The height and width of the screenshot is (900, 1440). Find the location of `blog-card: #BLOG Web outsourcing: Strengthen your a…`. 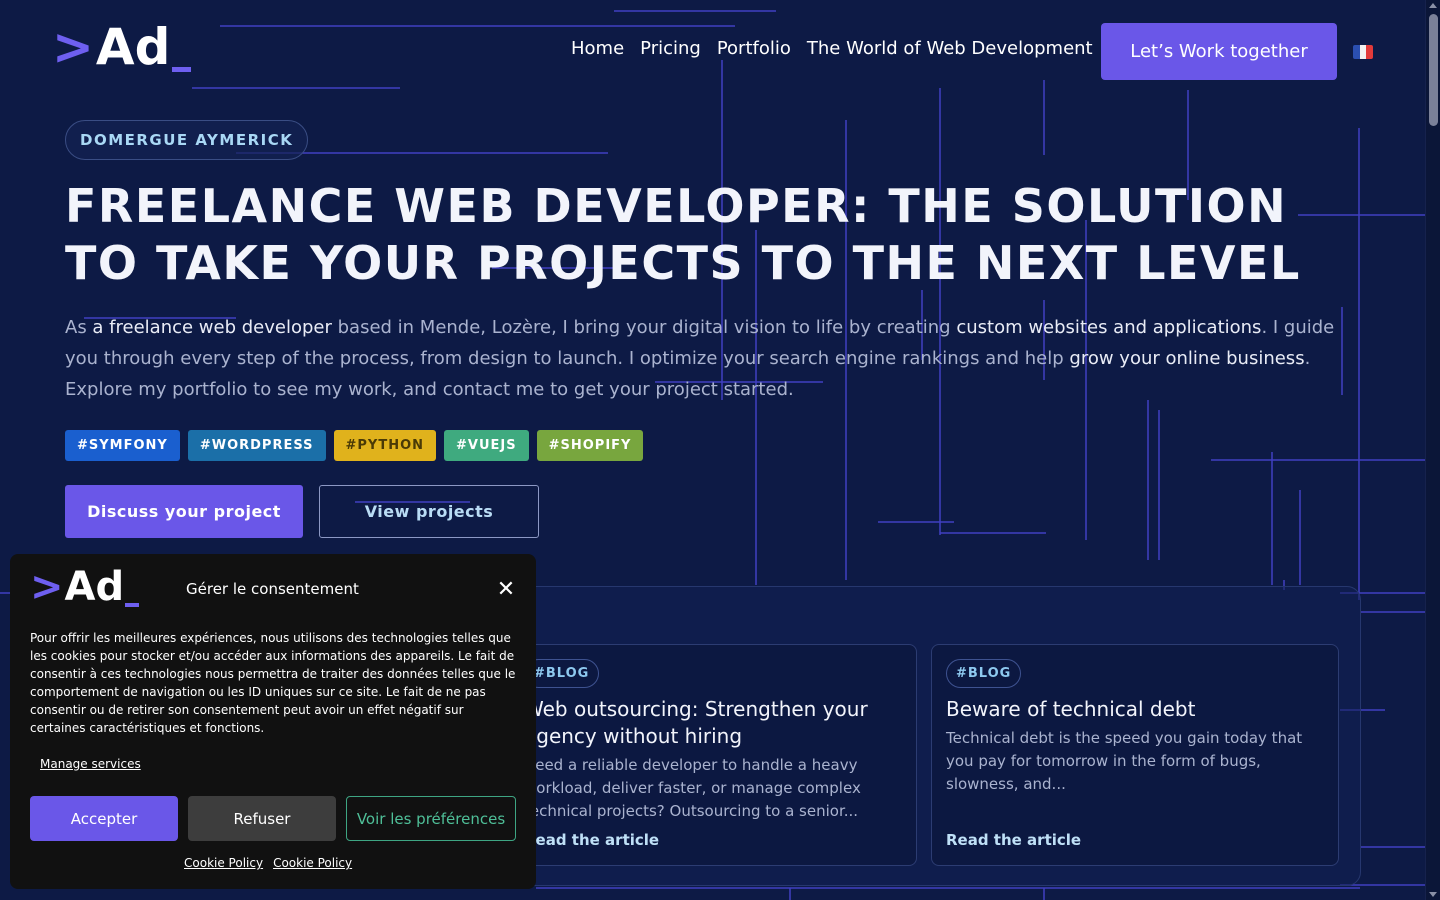

blog-card: #BLOG Web outsourcing: Strengthen your a… is located at coordinates (713, 755).